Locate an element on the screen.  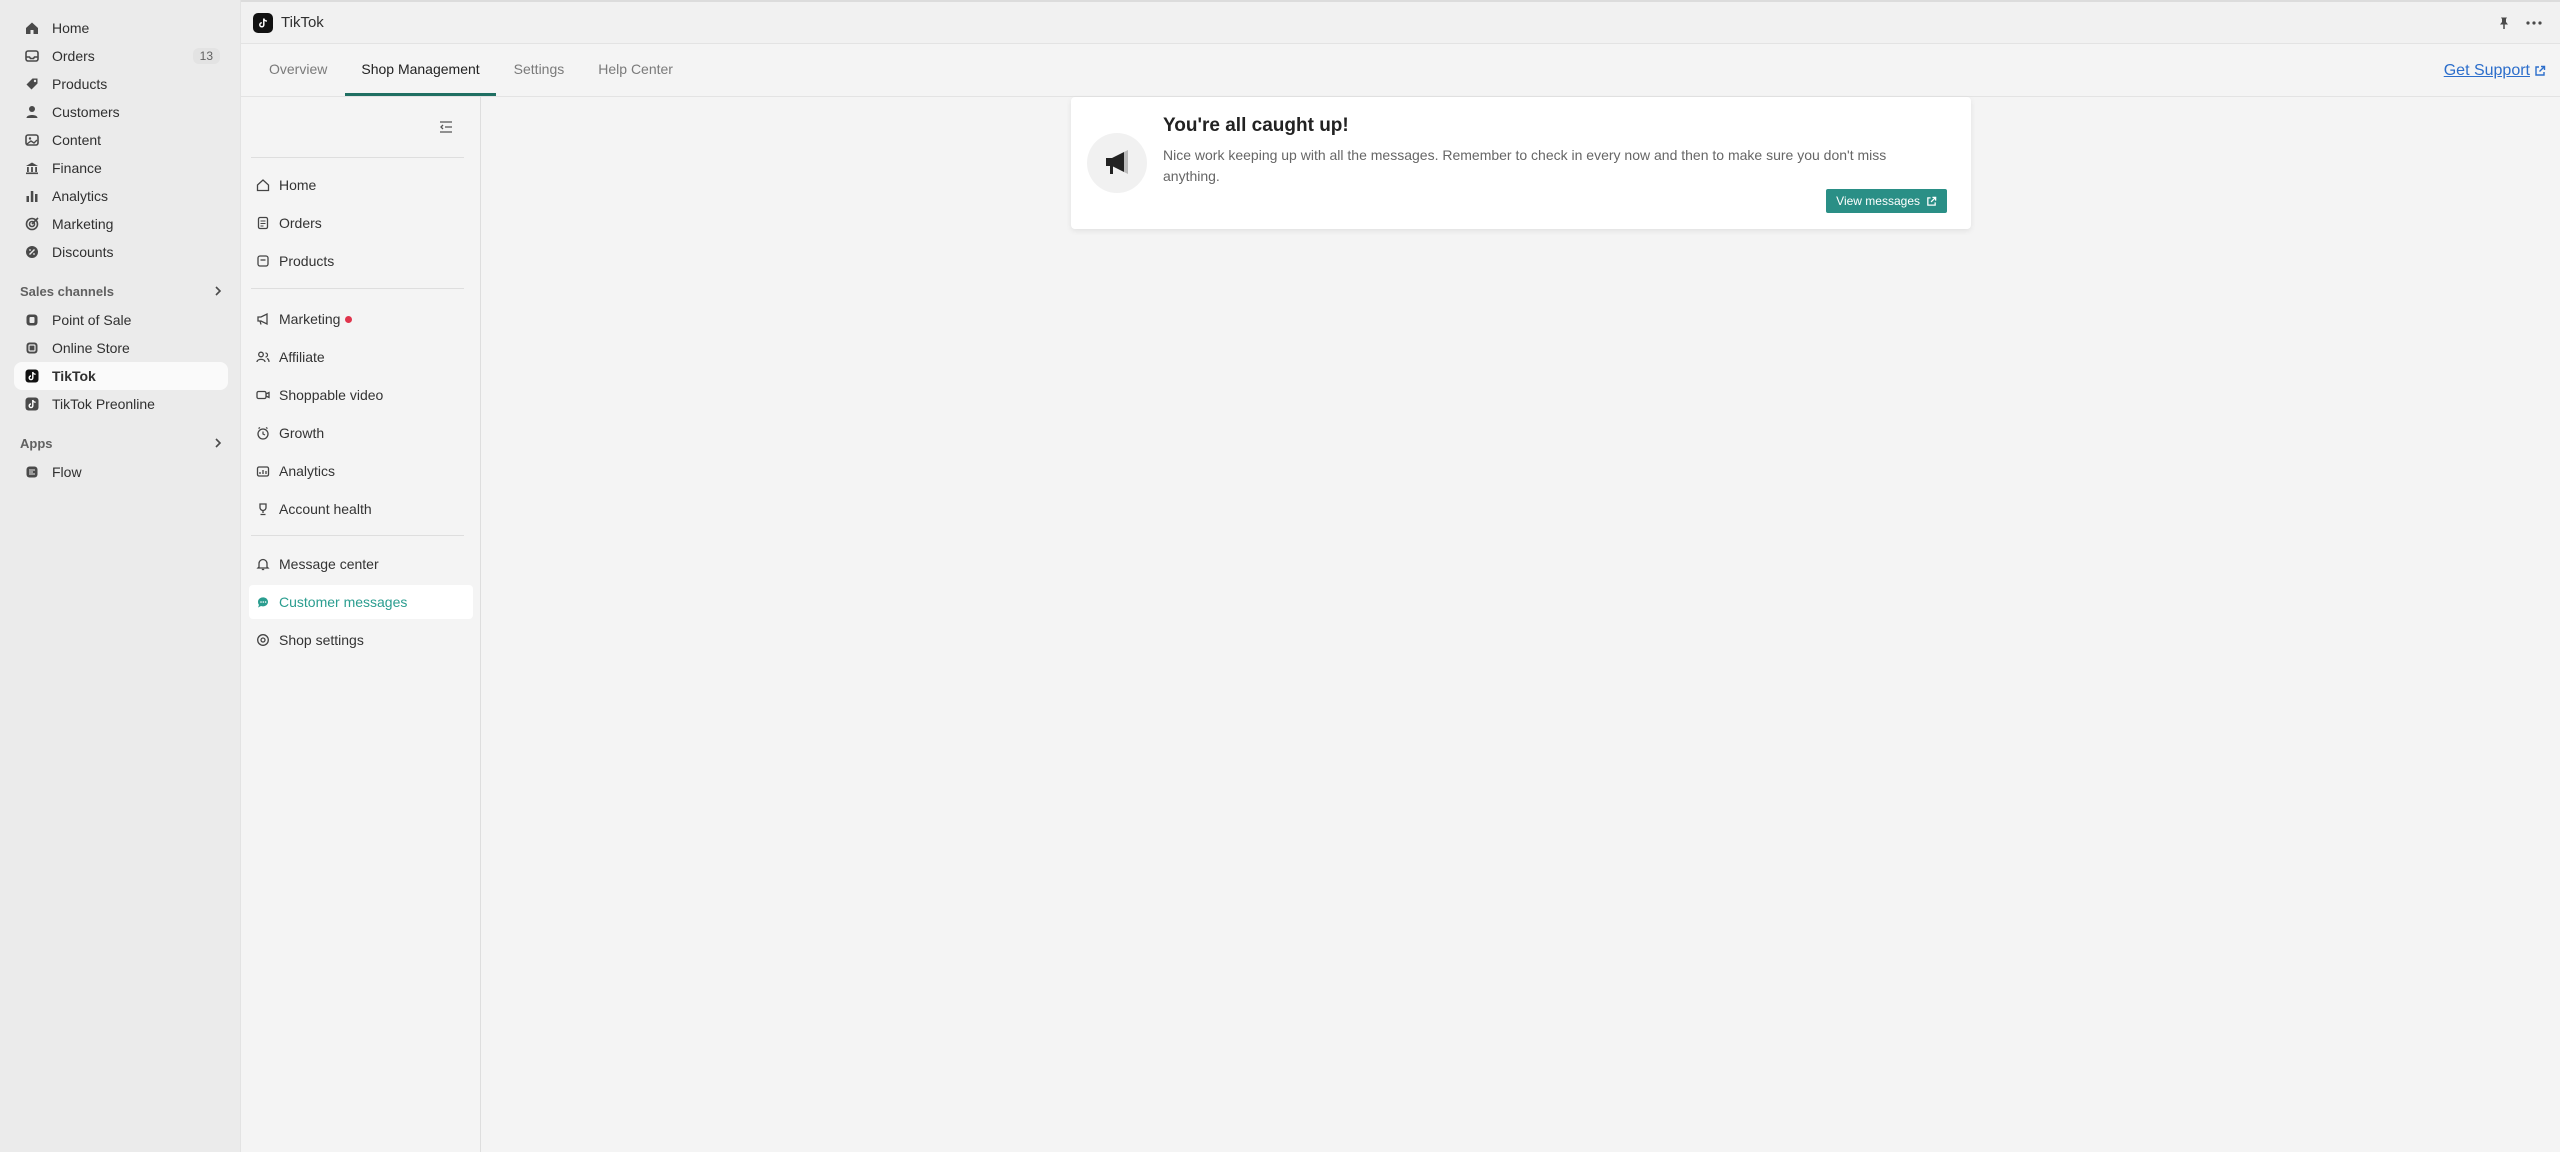
inner-item-customer-messages: Customer messages is located at coordinates (361, 602).